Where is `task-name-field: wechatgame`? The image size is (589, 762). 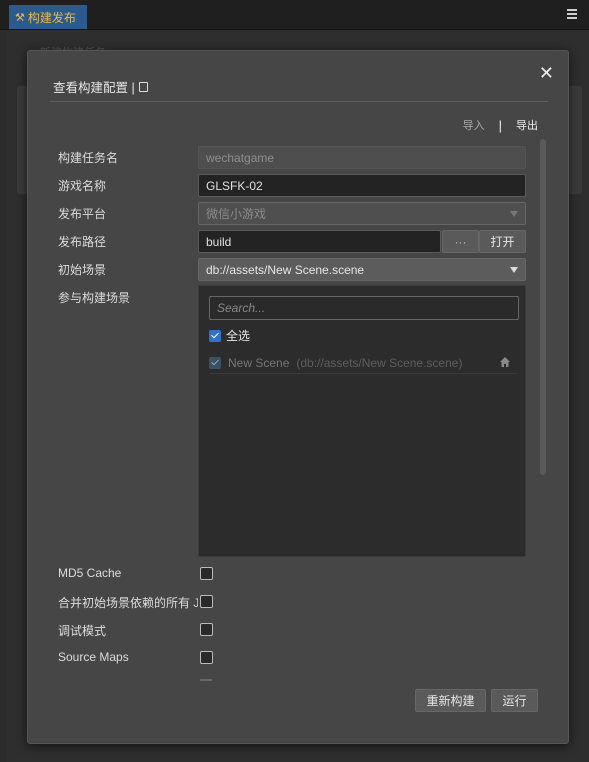
task-name-field: wechatgame is located at coordinates (362, 157).